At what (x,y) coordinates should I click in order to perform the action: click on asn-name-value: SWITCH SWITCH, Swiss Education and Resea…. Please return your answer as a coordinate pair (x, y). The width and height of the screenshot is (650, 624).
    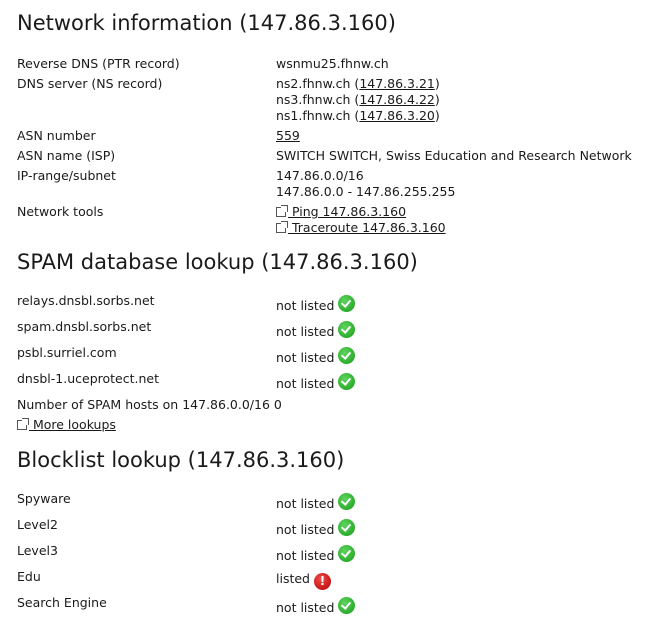
    Looking at the image, I should click on (454, 155).